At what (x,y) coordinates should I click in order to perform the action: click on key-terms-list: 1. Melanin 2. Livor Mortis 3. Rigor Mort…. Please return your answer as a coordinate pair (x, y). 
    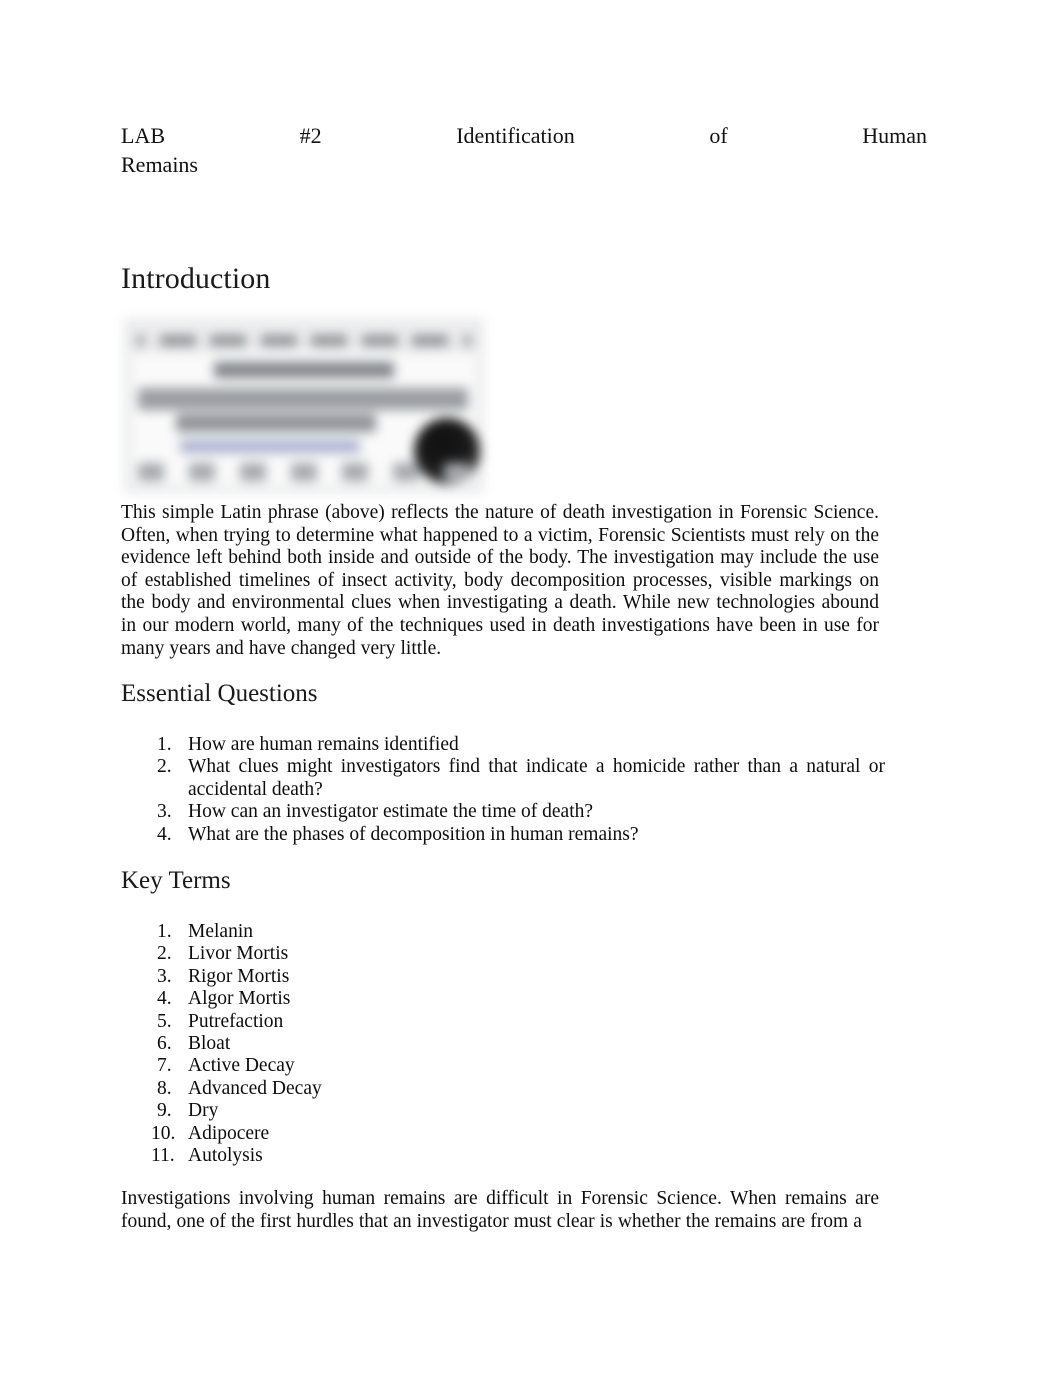
    Looking at the image, I should click on (331, 1044).